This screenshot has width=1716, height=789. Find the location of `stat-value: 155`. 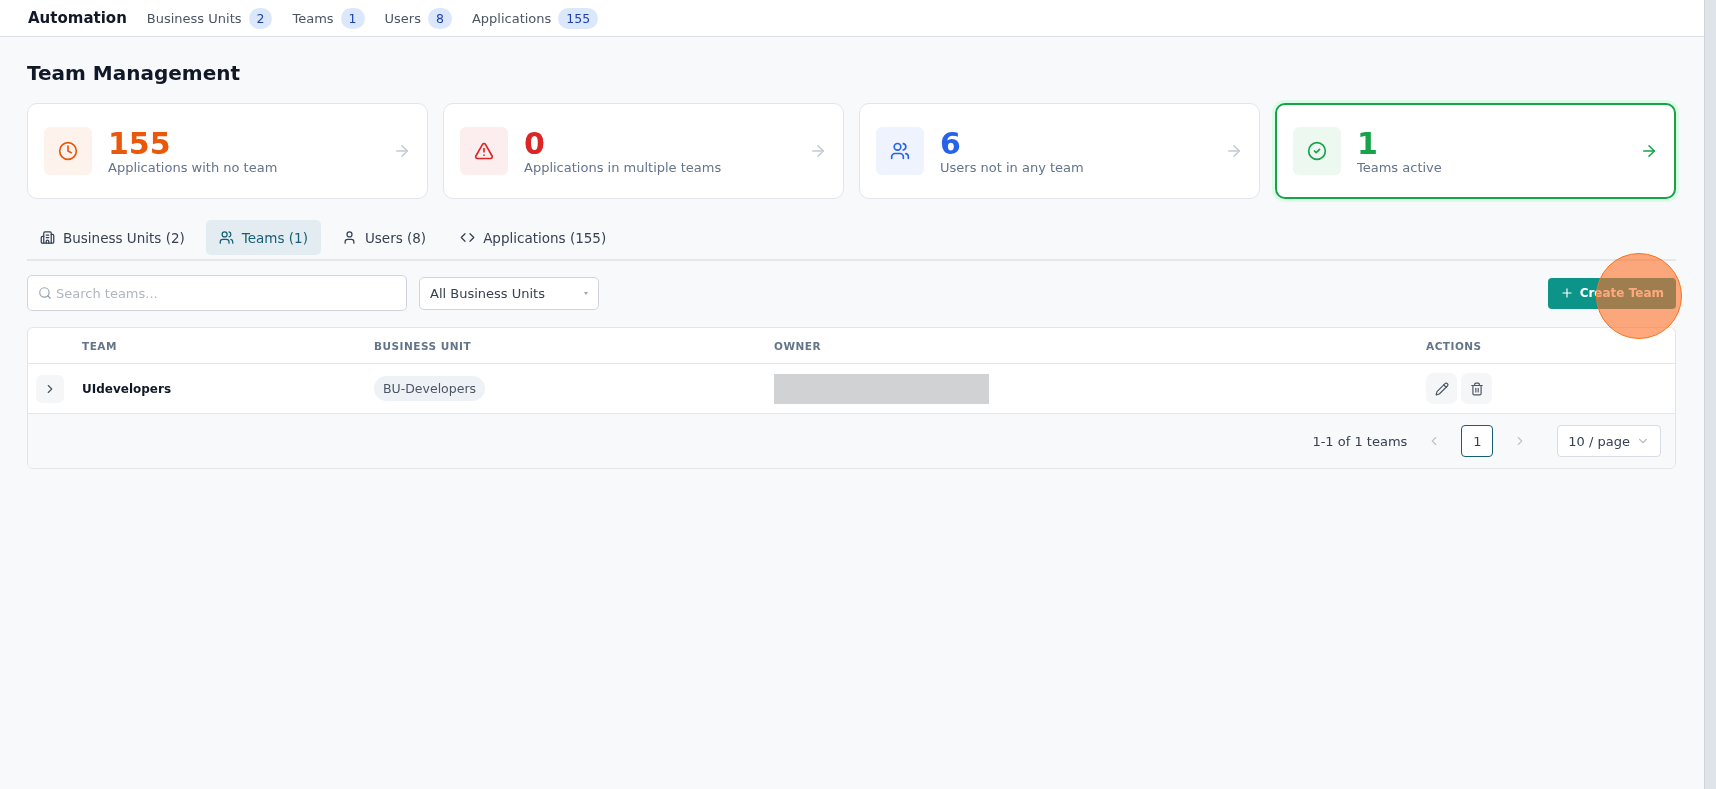

stat-value: 155 is located at coordinates (140, 143).